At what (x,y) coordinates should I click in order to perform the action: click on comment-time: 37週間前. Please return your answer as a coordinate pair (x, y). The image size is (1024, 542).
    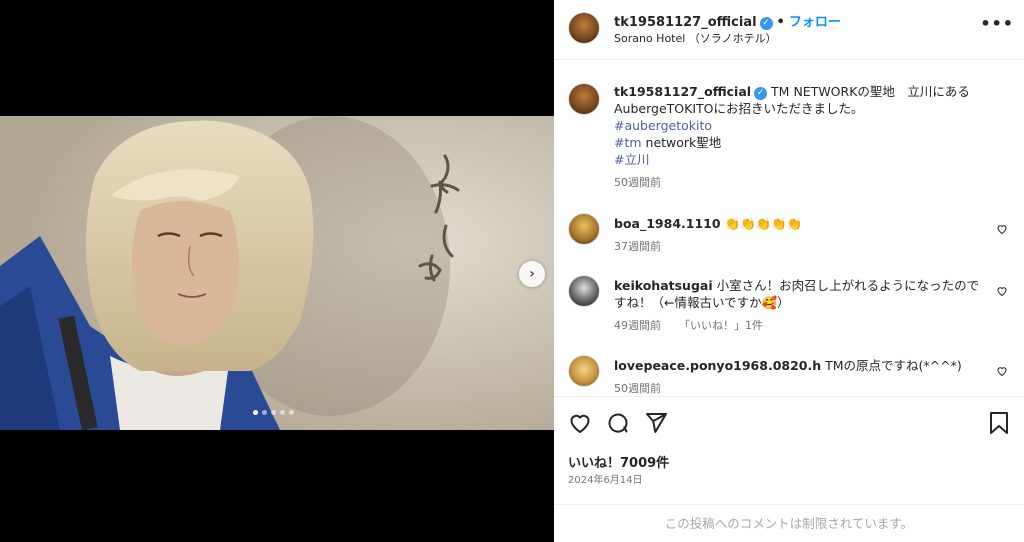
    Looking at the image, I should click on (637, 246).